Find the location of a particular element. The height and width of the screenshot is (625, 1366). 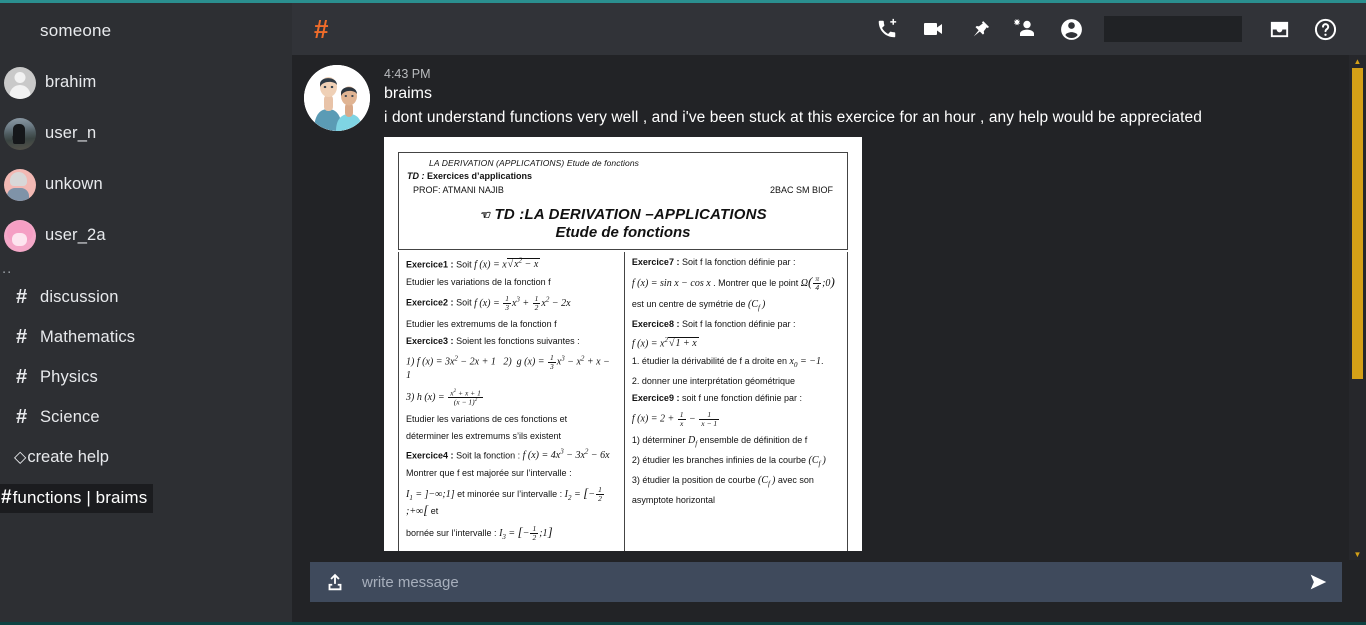

couple-photo-avatar is located at coordinates (337, 98).